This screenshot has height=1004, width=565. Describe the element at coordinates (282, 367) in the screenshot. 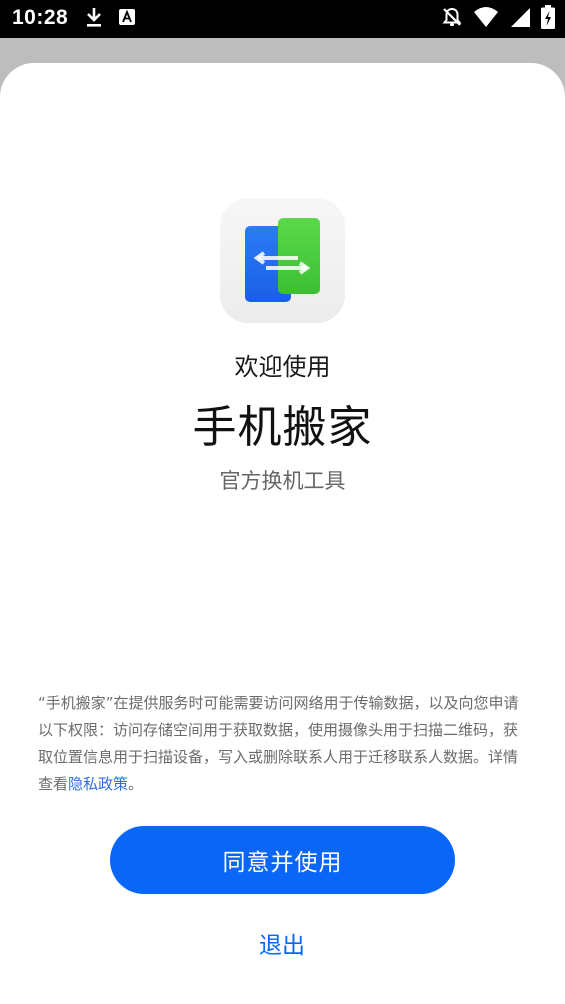

I see `welcome-text: 欢迎使用` at that location.